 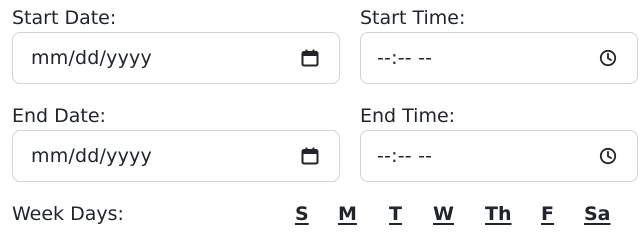 I want to click on start-date-value: mm/dd/yyyy, so click(x=91, y=58).